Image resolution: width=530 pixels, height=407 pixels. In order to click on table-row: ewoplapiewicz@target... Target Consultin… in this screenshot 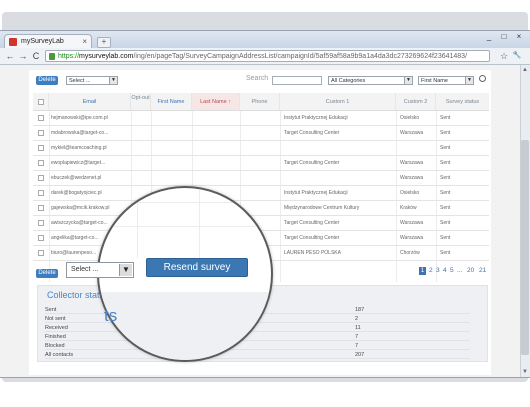, I will do `click(261, 163)`.